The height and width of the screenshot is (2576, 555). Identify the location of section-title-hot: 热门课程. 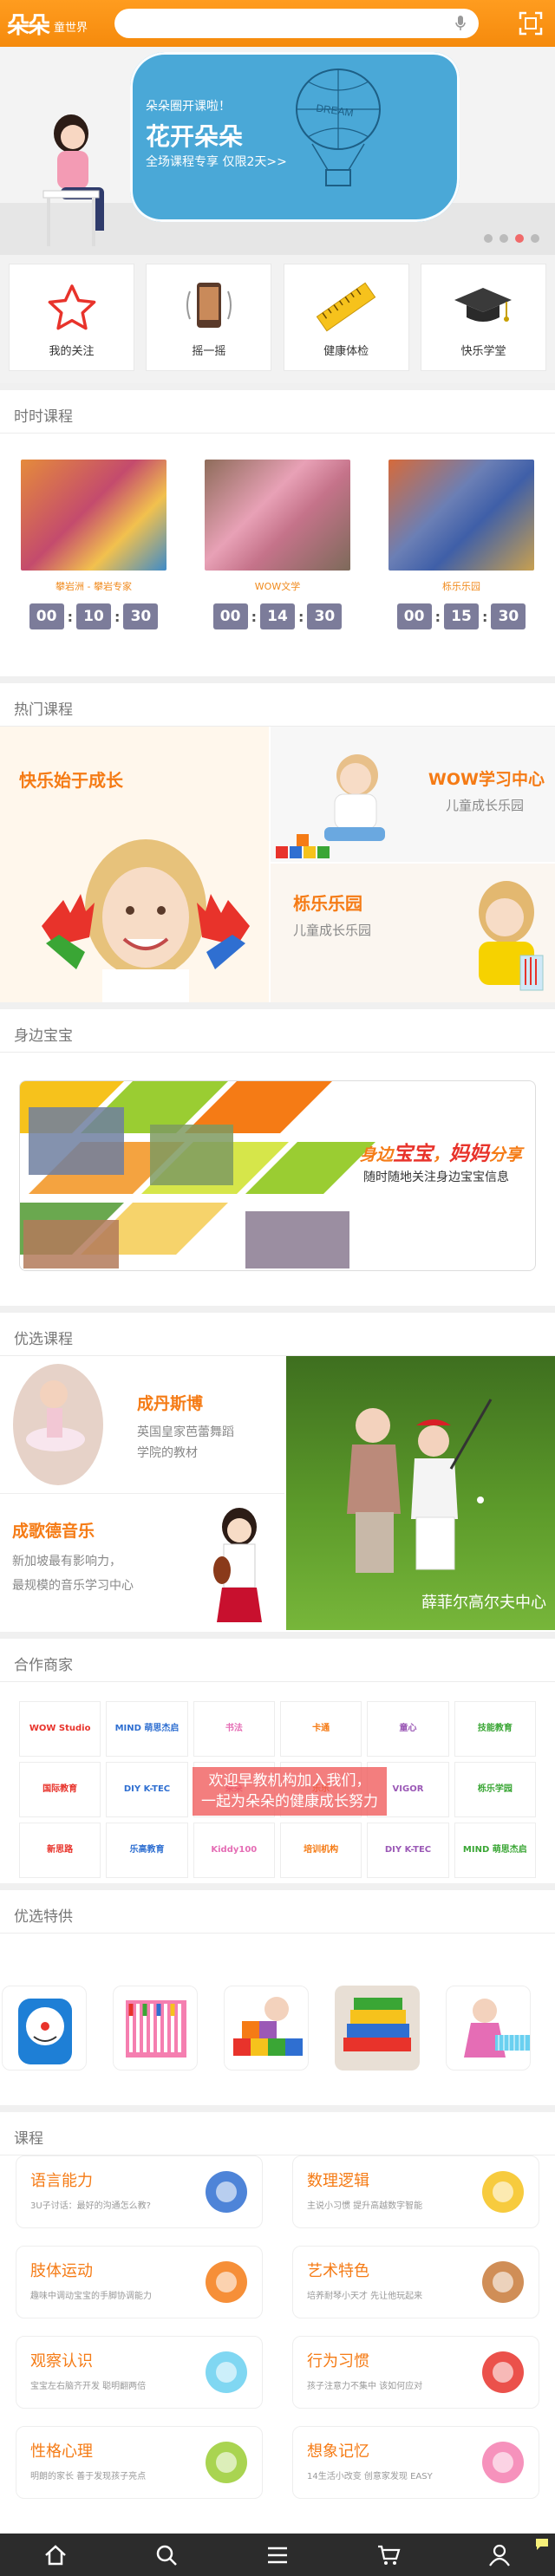
(277, 702).